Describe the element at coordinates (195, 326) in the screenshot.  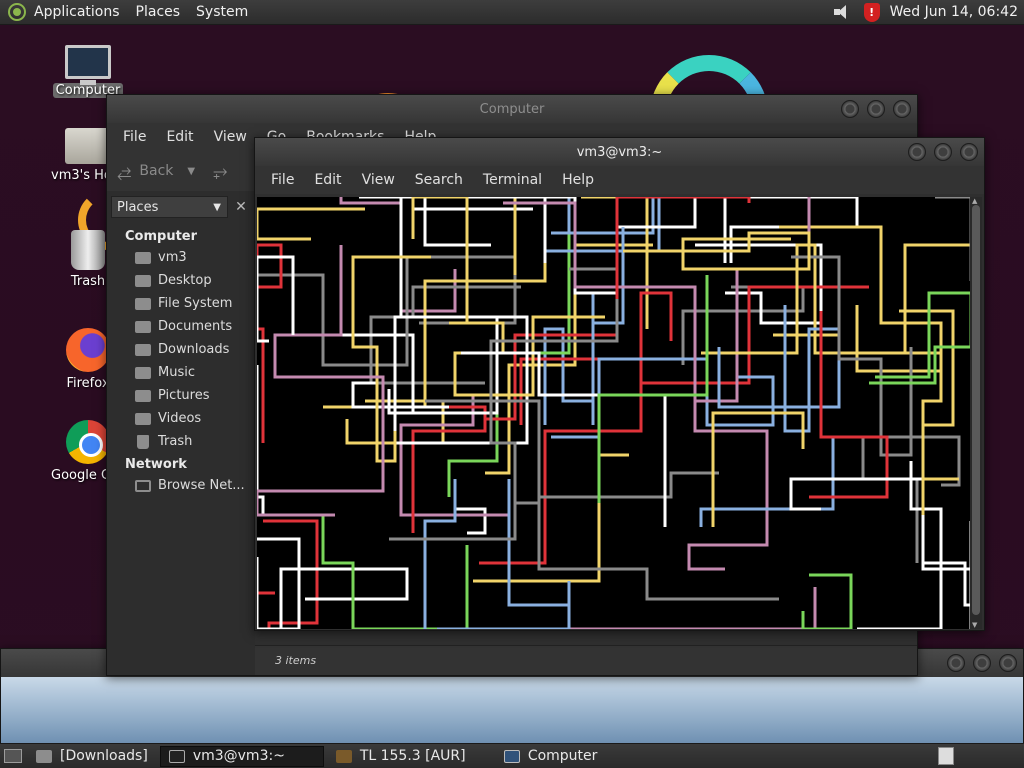
I see `sidebar-item-label: Documents` at that location.